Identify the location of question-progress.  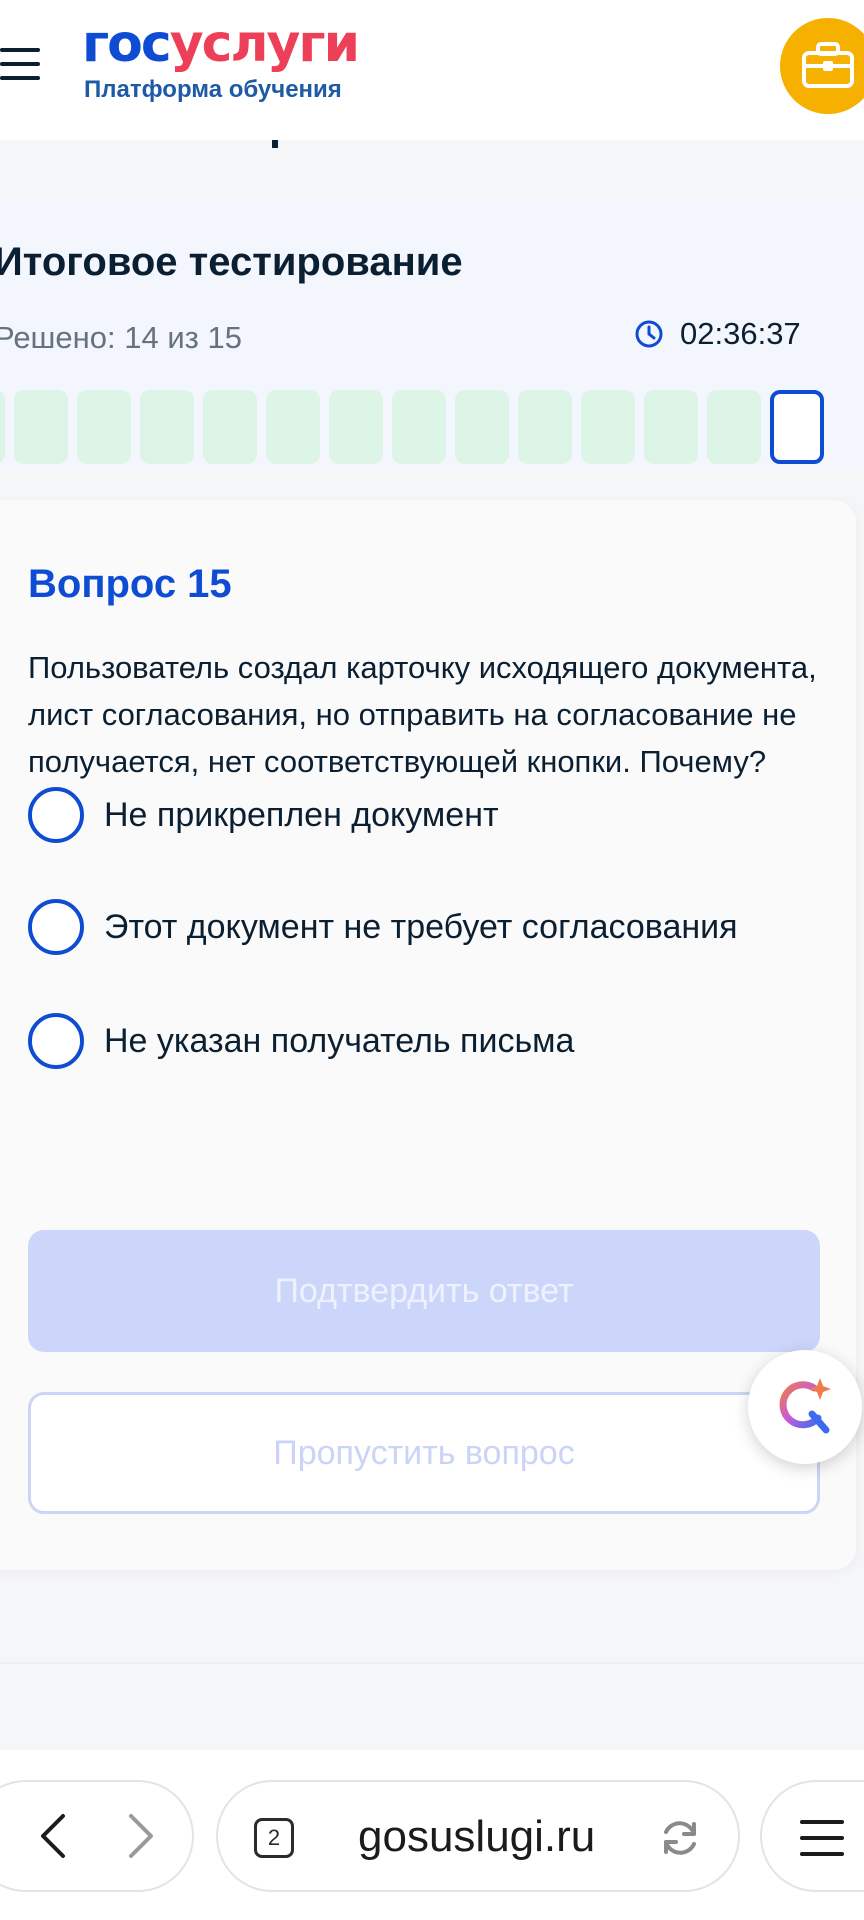
(432, 428).